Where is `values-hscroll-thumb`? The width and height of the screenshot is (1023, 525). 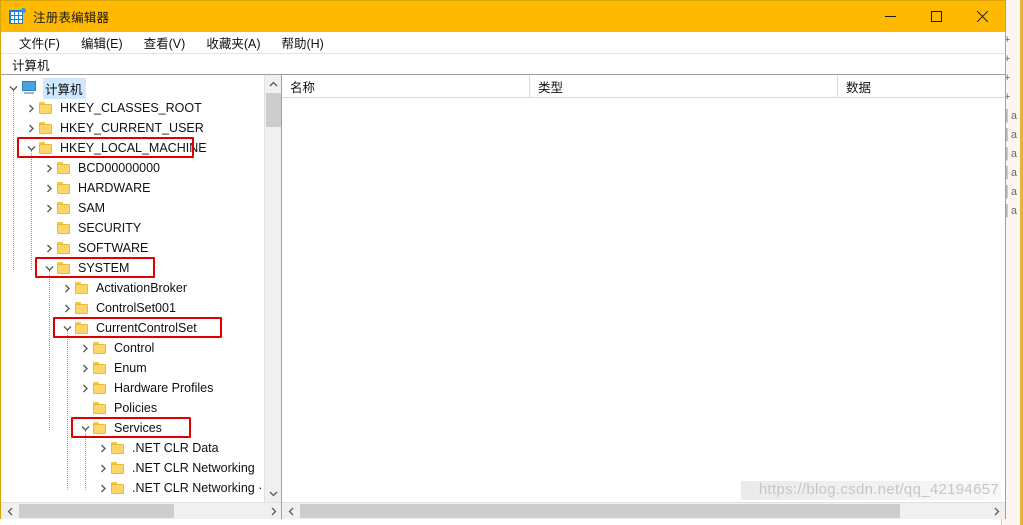 values-hscroll-thumb is located at coordinates (600, 511).